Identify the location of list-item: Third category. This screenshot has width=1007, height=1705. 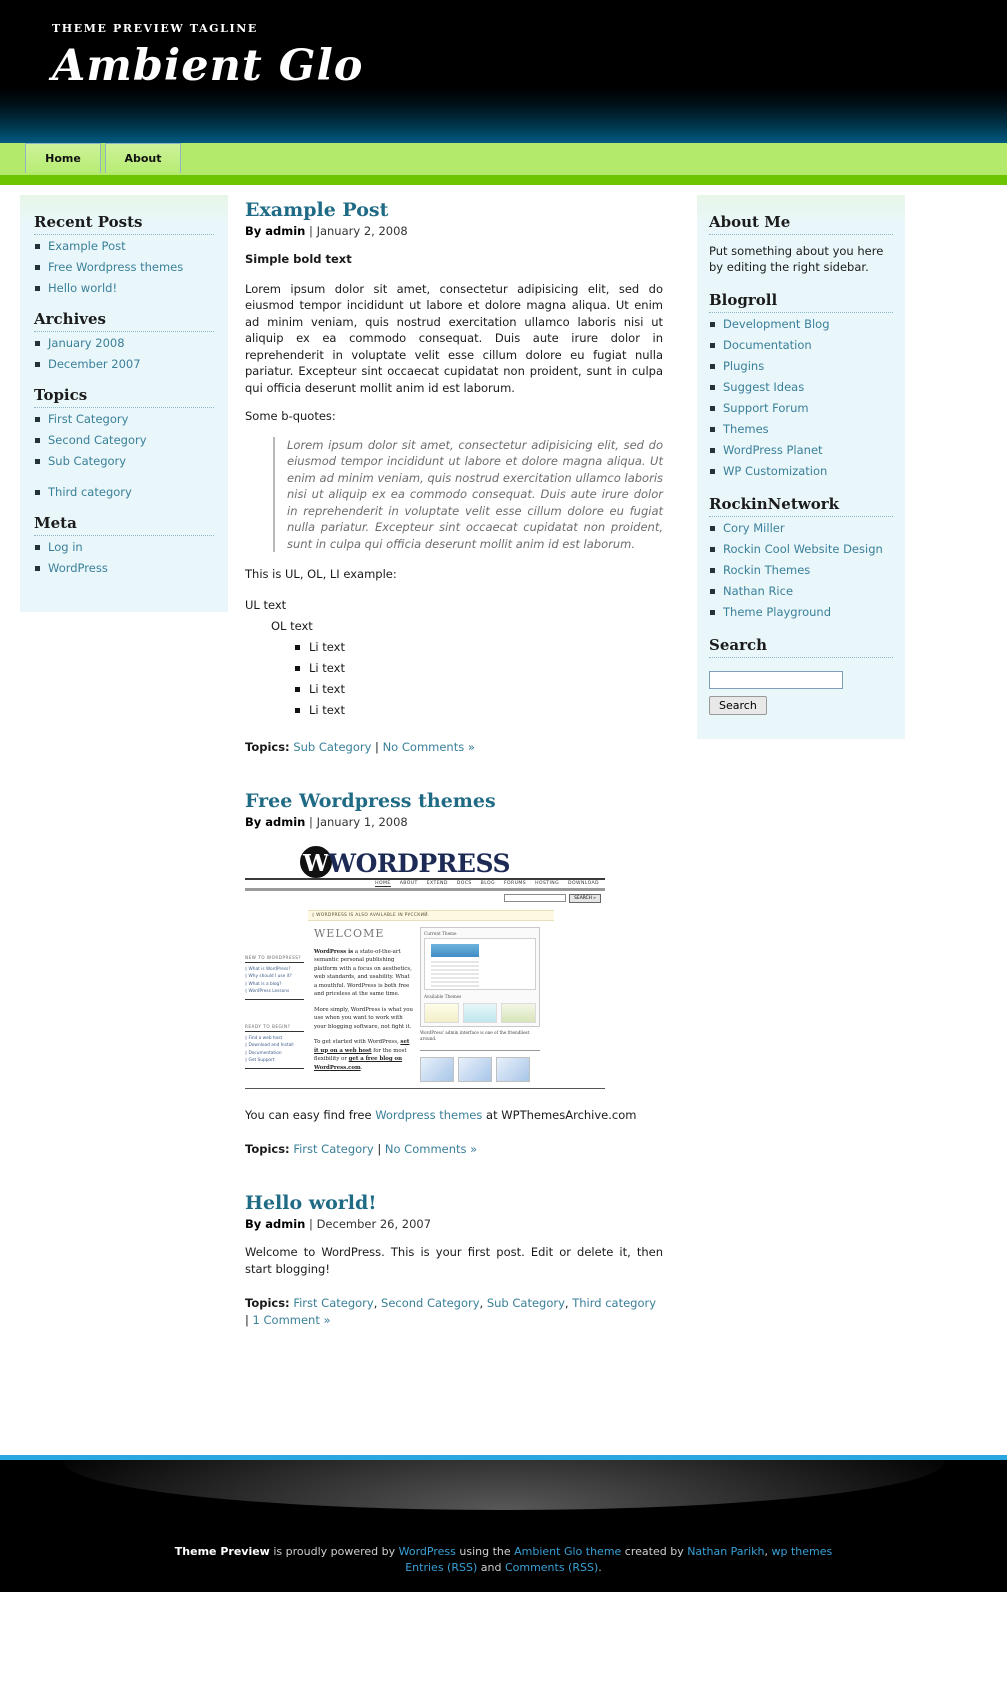
(124, 492).